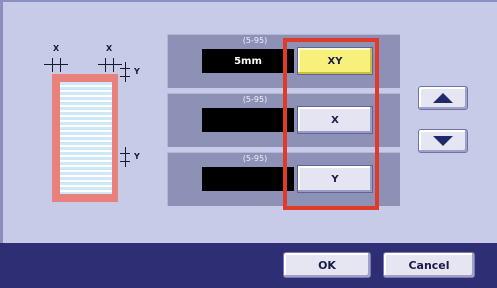  Describe the element at coordinates (105, 65) in the screenshot. I see `right-x-tick-a` at that location.